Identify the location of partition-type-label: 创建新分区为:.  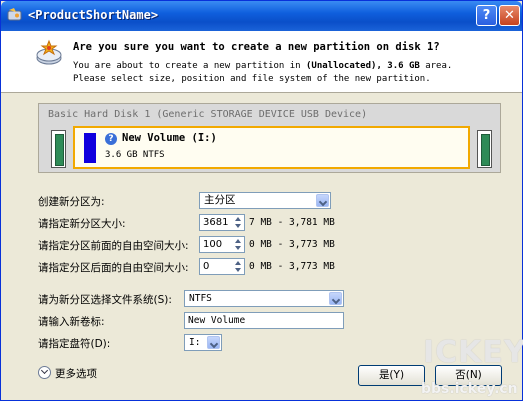
(71, 202).